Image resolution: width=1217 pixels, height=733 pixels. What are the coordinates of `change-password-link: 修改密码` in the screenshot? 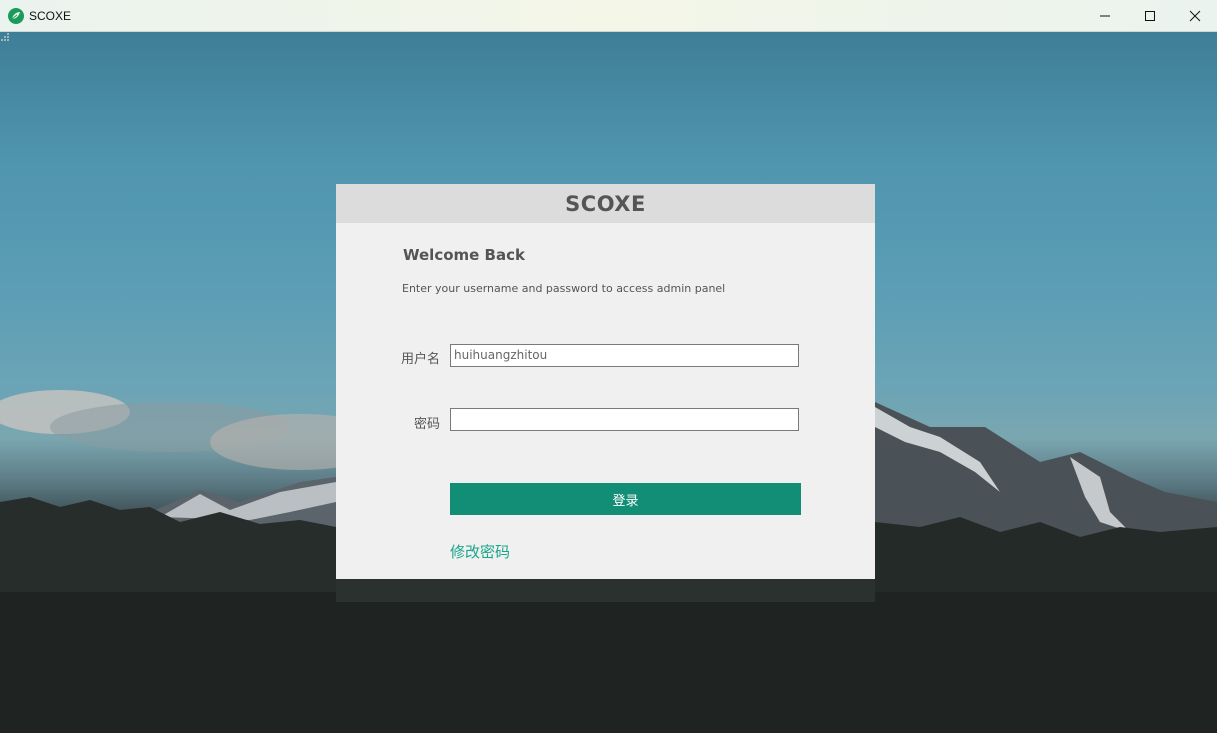 It's located at (480, 551).